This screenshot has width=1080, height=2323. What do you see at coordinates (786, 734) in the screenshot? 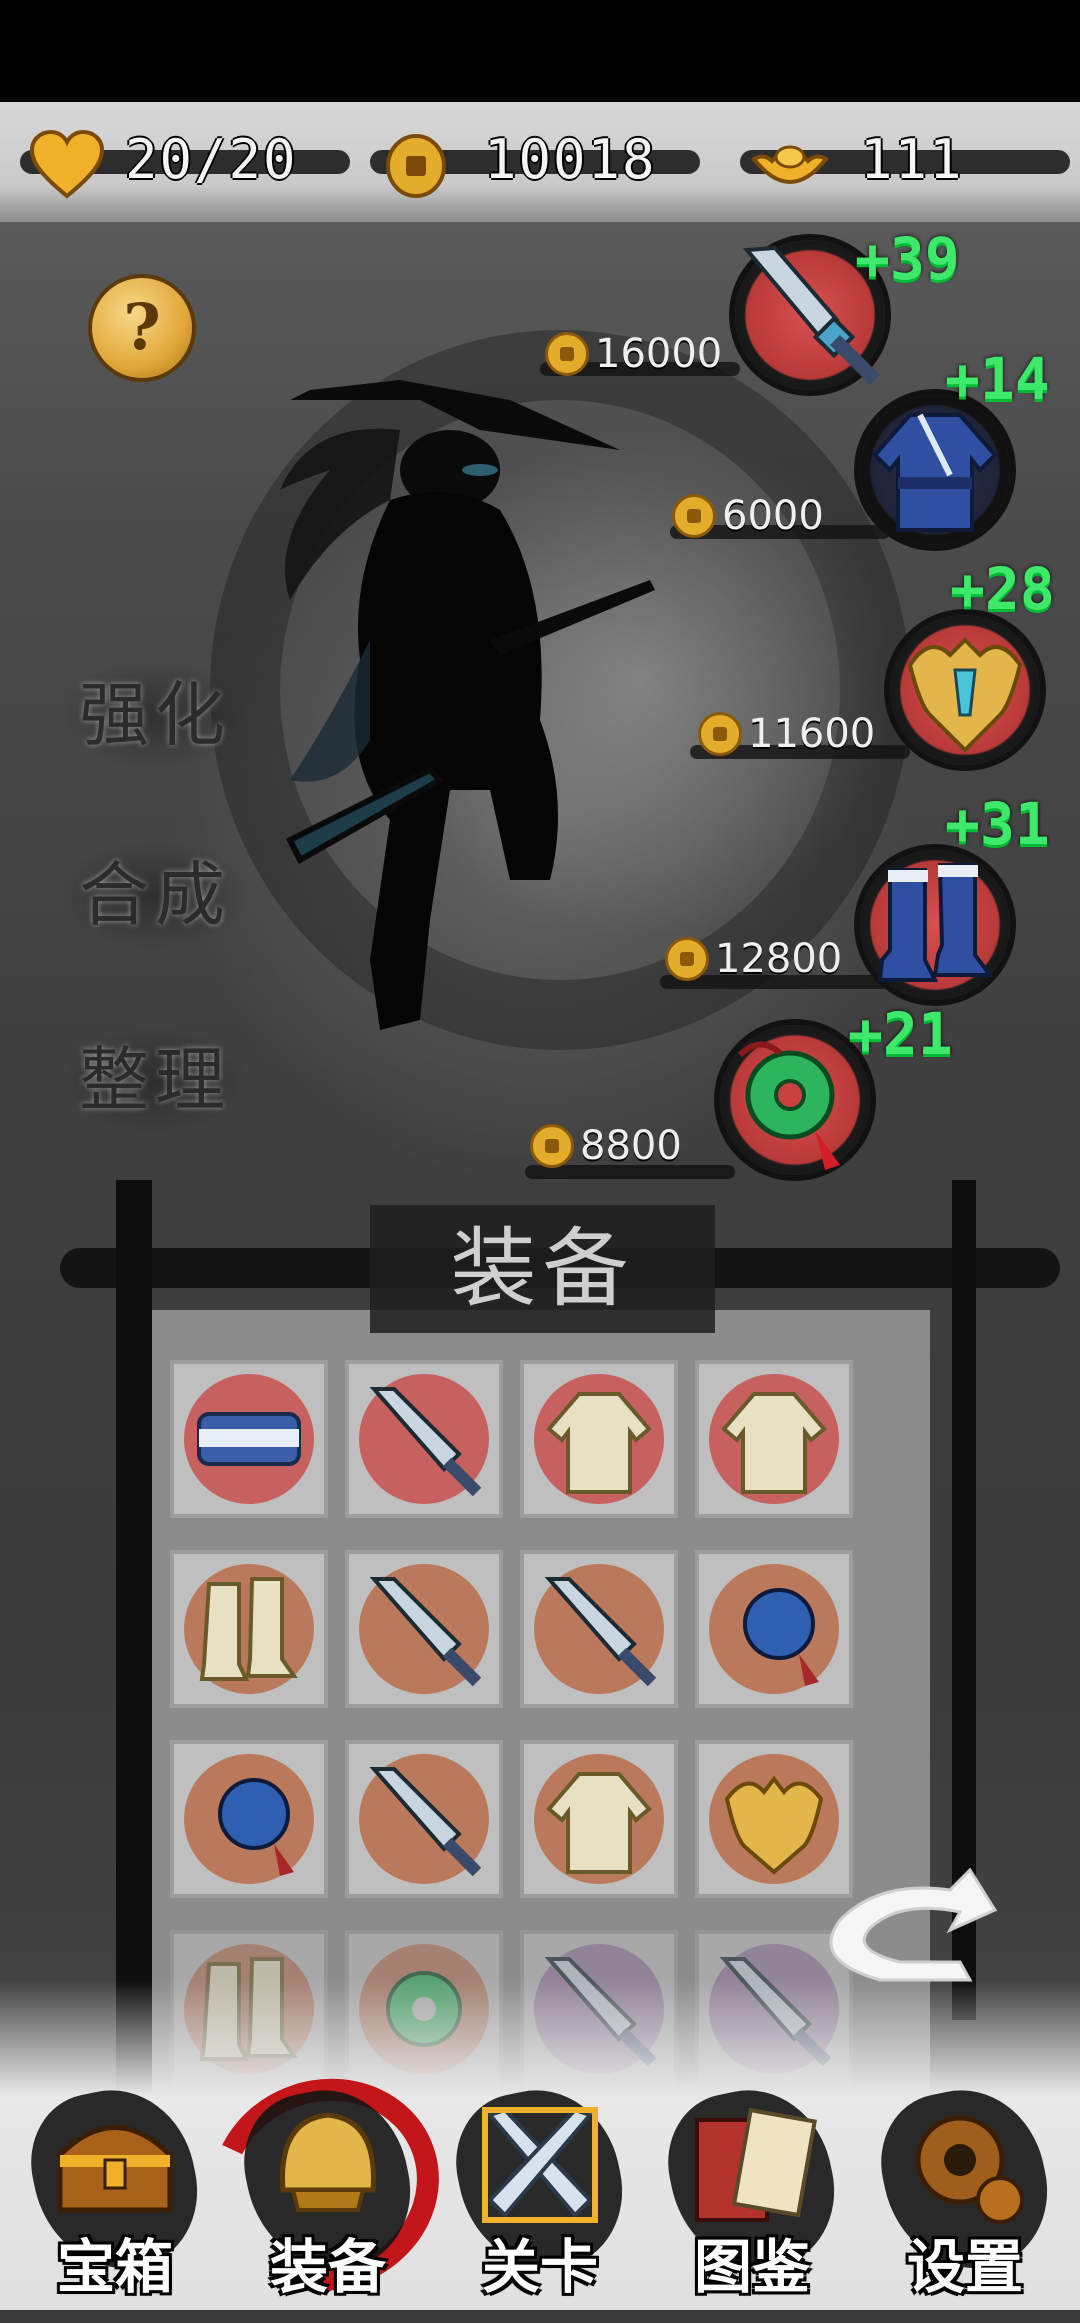
I see `helmet-price: 11600` at bounding box center [786, 734].